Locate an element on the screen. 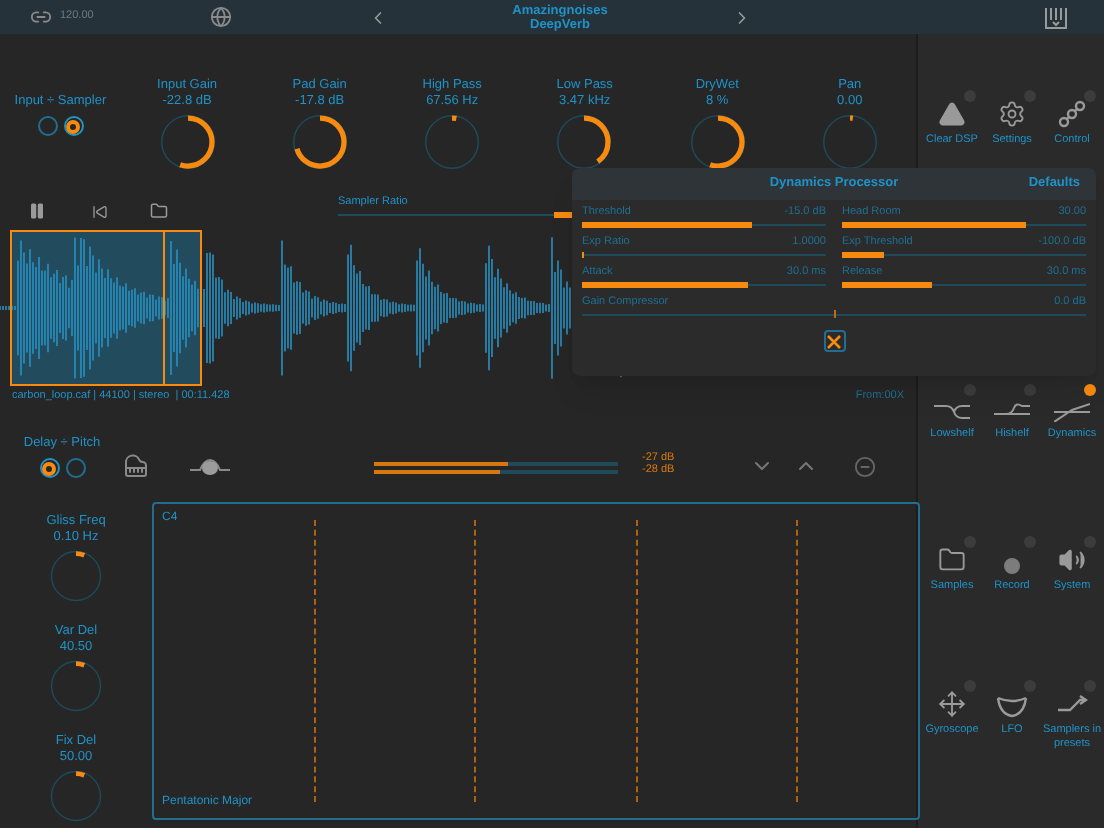  move-arrows-icon is located at coordinates (952, 704).